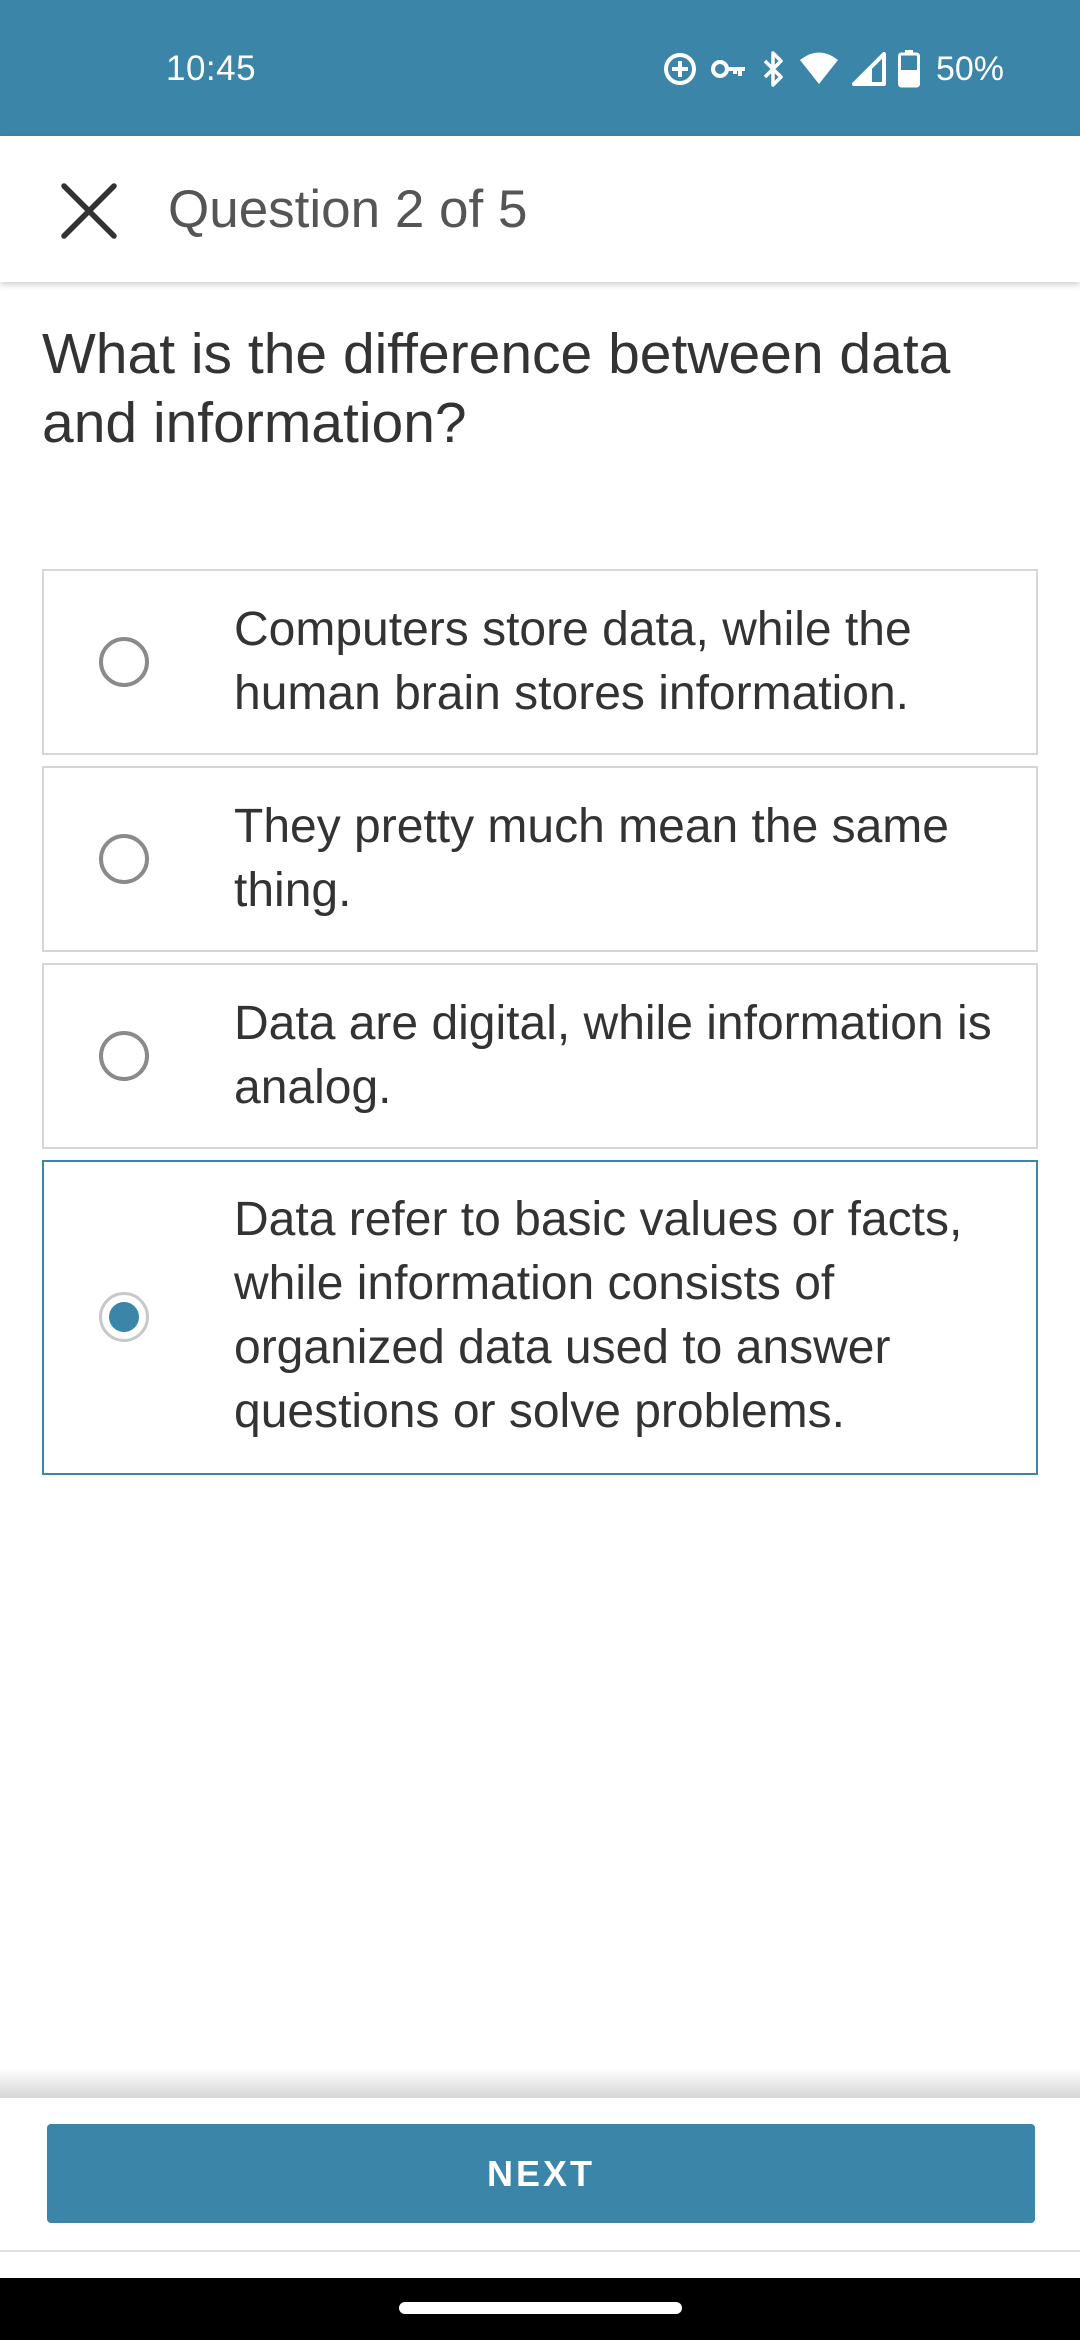 The image size is (1080, 2340). Describe the element at coordinates (348, 209) in the screenshot. I see `page-title: Question 2 of 5` at that location.